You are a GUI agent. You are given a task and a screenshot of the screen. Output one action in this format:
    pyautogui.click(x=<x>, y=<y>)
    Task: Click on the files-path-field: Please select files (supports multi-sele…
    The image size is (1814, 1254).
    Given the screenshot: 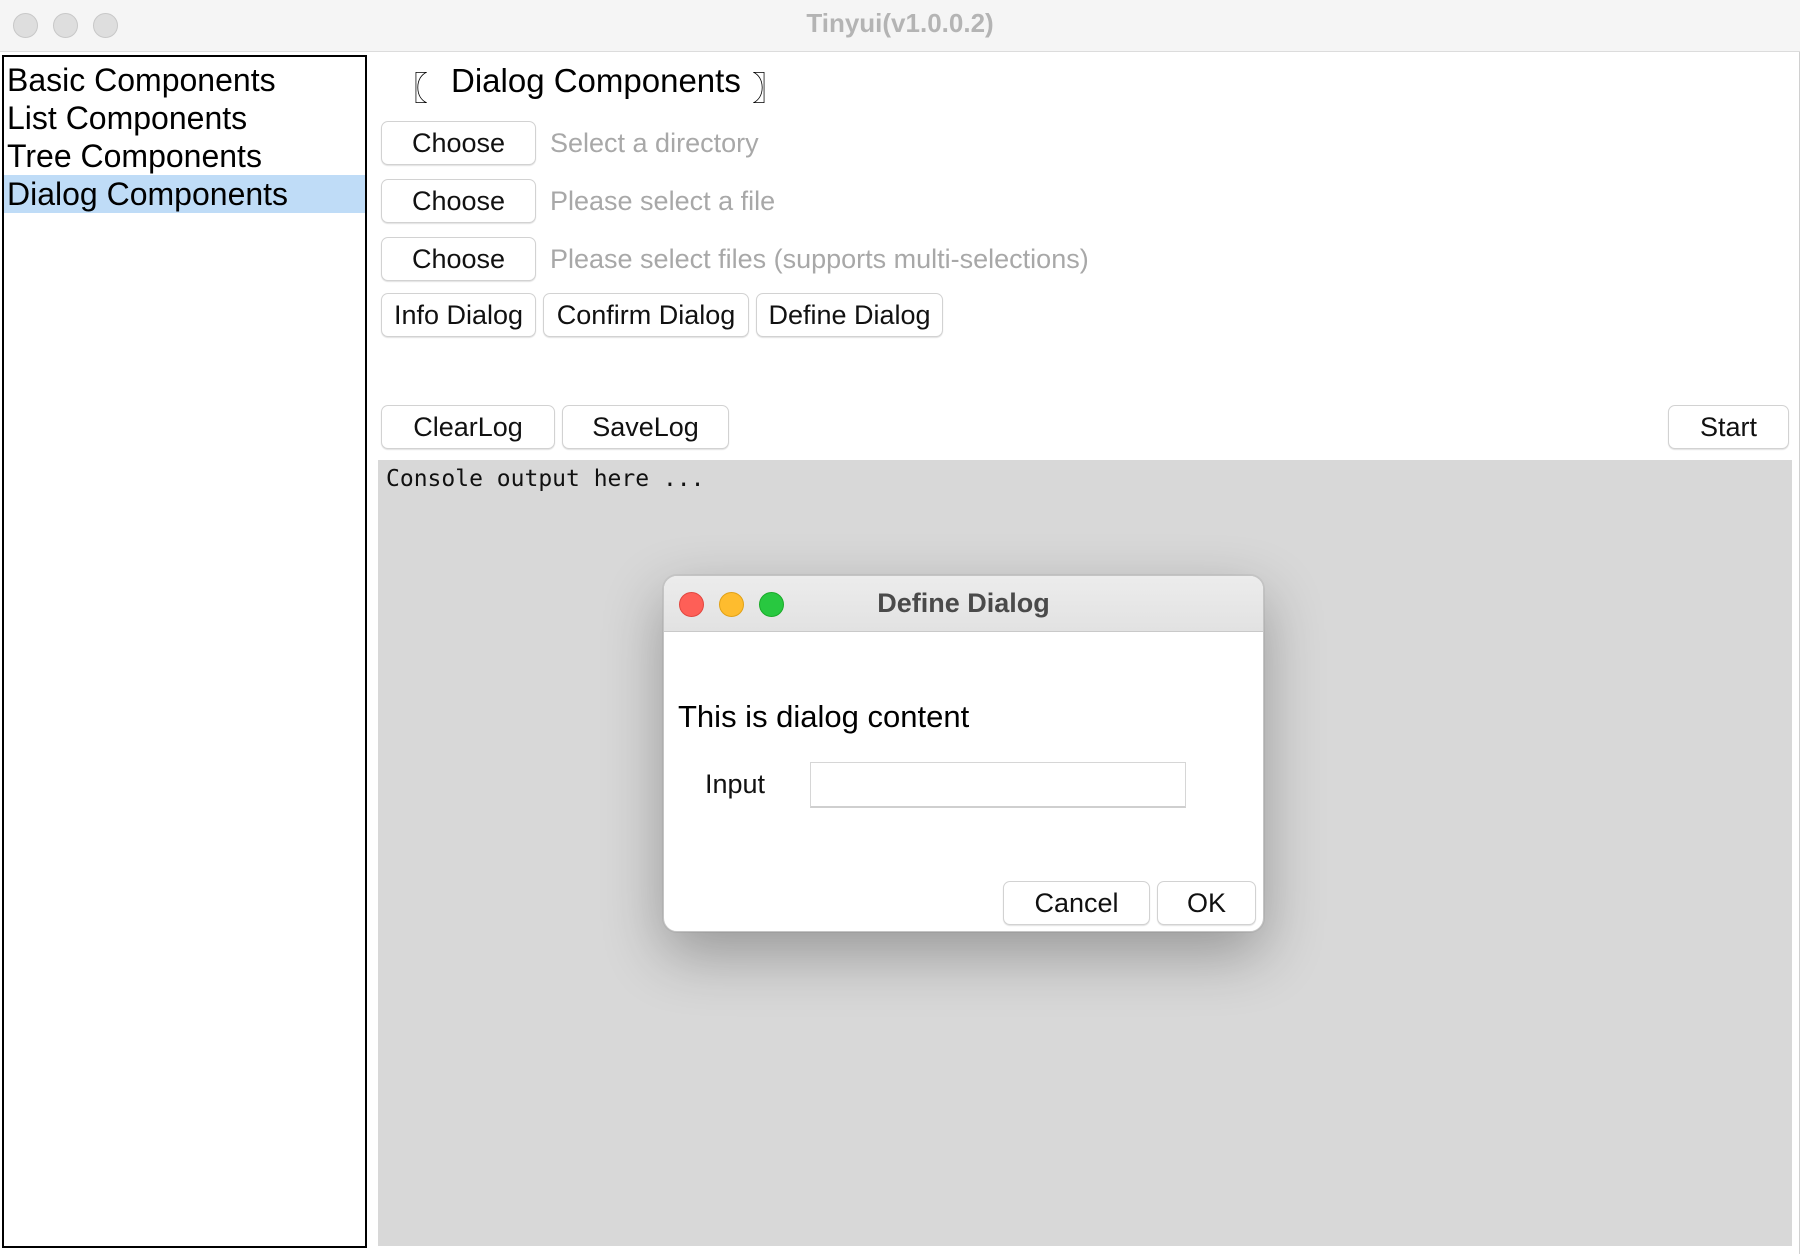 What is the action you would take?
    pyautogui.click(x=819, y=259)
    